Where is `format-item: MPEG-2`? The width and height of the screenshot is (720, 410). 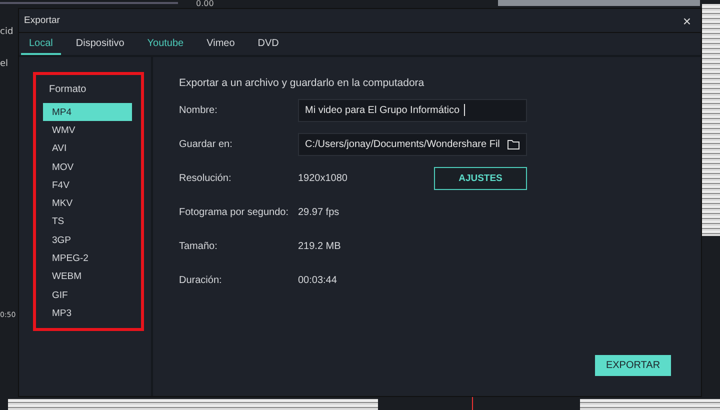 format-item: MPEG-2 is located at coordinates (87, 258).